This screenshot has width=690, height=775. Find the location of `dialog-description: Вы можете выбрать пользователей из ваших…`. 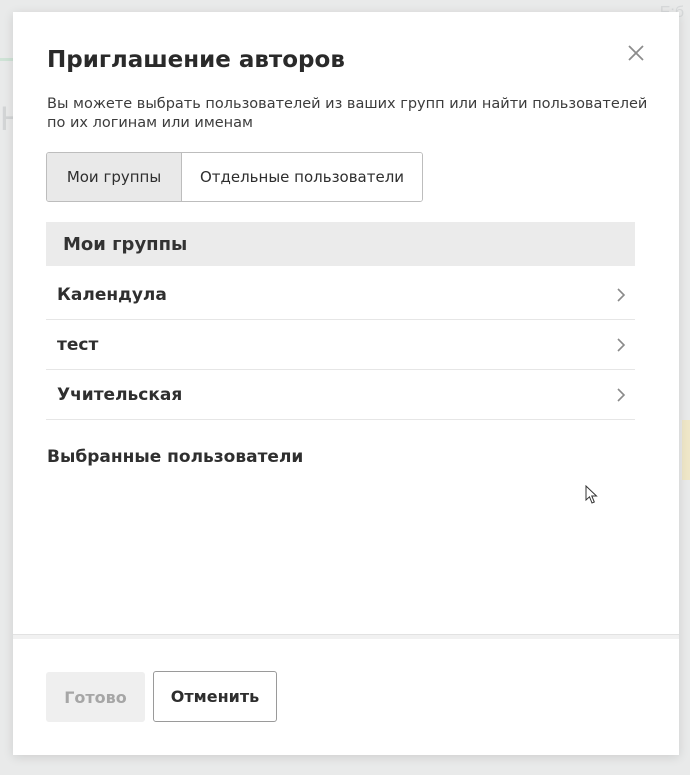

dialog-description: Вы можете выбрать пользователей из ваших… is located at coordinates (347, 113).